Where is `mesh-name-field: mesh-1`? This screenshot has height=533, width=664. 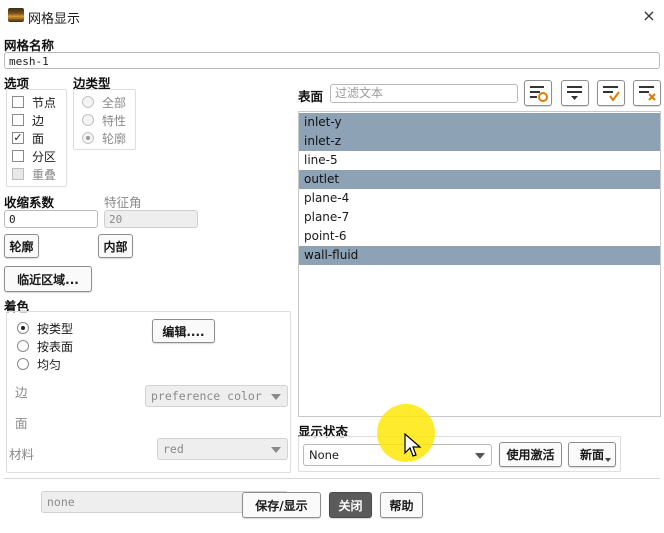
mesh-name-field: mesh-1 is located at coordinates (332, 60).